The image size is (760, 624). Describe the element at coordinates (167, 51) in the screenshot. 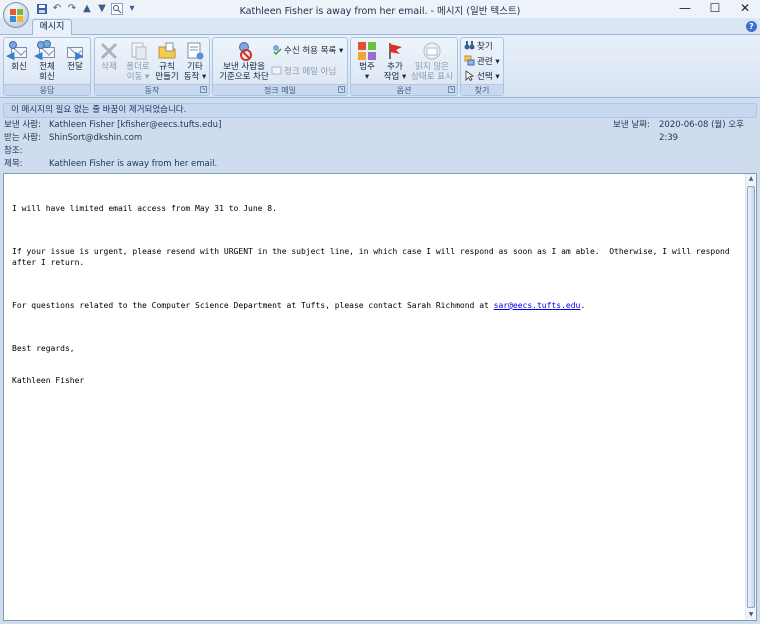

I see `rule-folder-icon` at that location.